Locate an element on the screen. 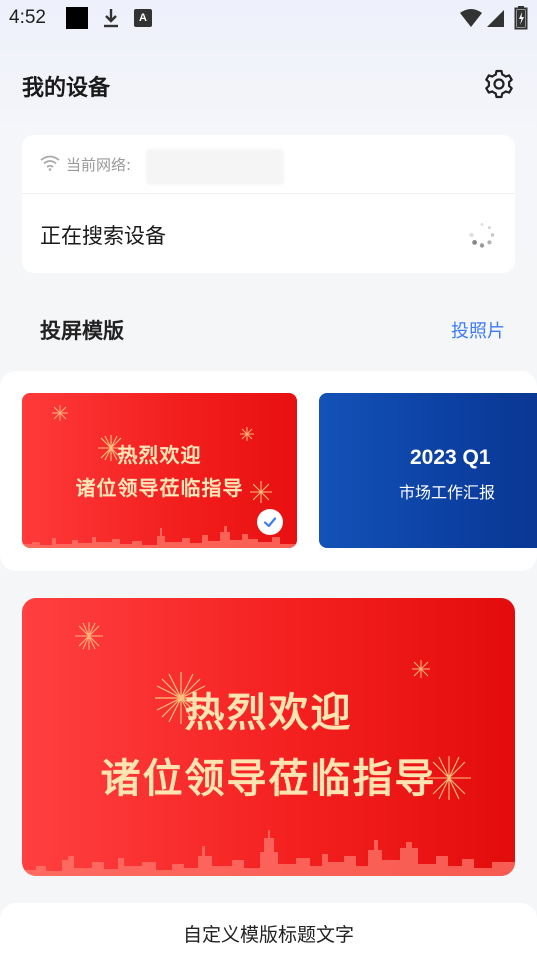  template-line-2: 诸位领导莅临指导 is located at coordinates (159, 488).